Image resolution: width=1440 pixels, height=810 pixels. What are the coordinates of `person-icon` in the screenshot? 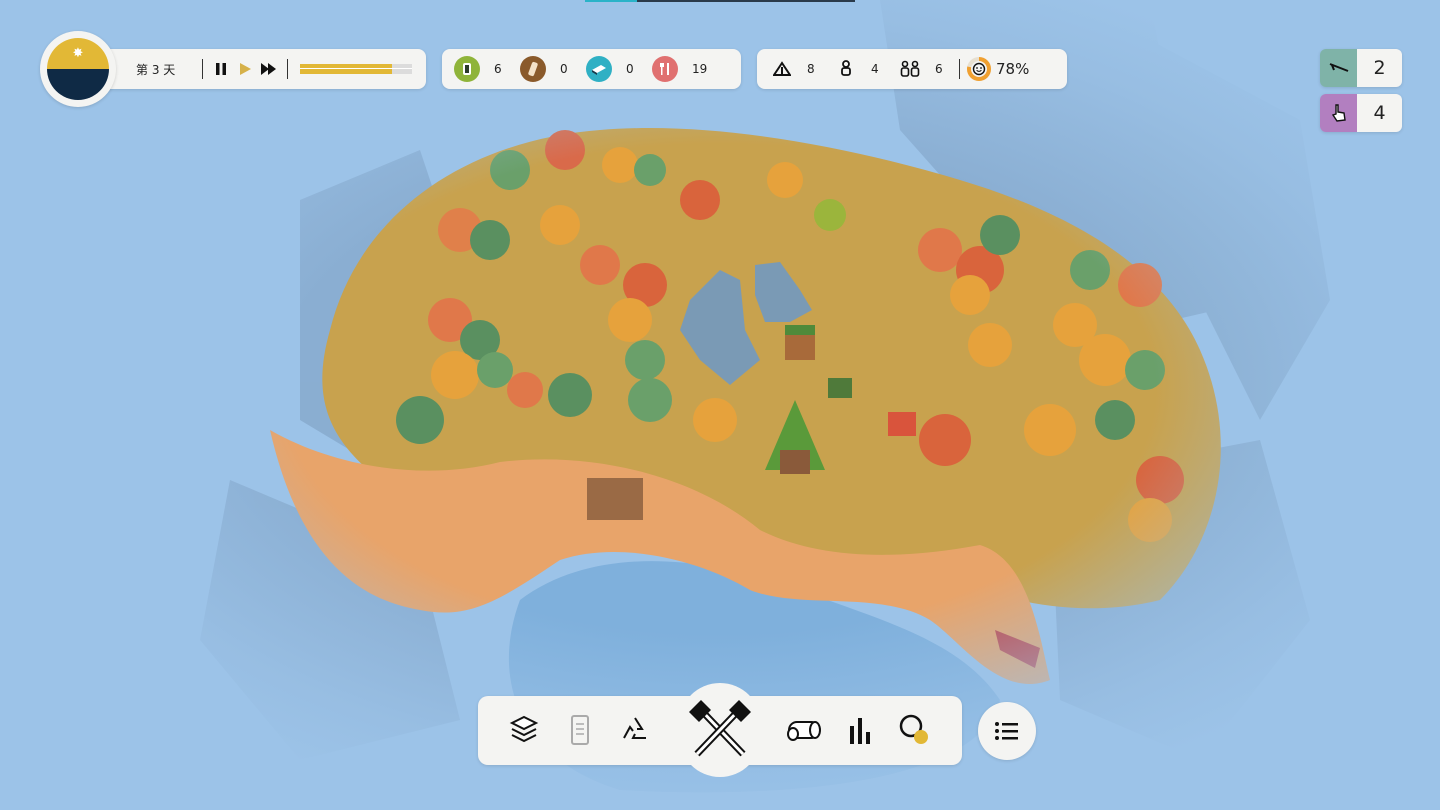 It's located at (846, 69).